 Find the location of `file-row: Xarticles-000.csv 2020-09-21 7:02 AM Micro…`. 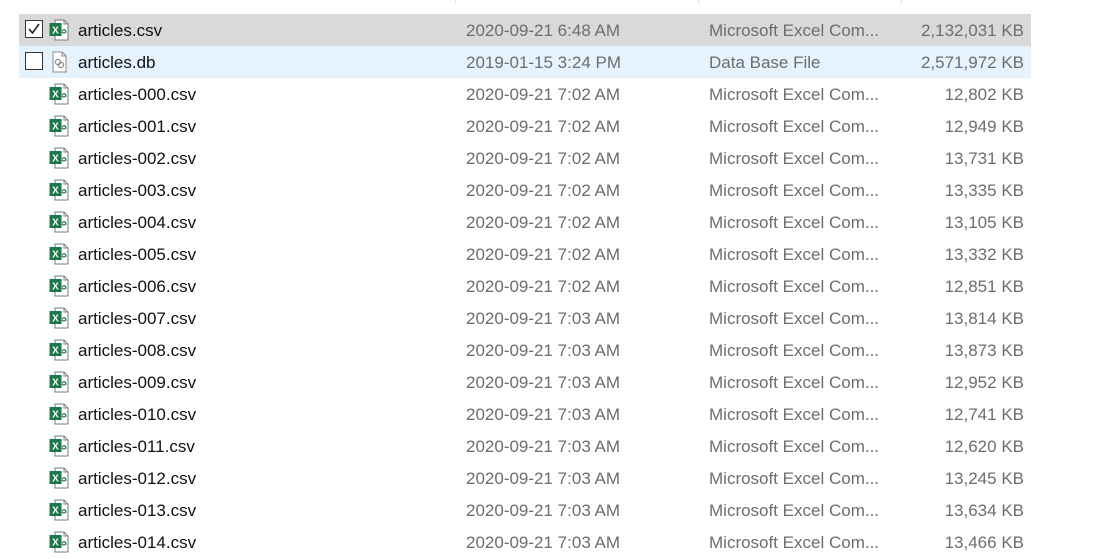

file-row: Xarticles-000.csv 2020-09-21 7:02 AM Micro… is located at coordinates (555, 94).